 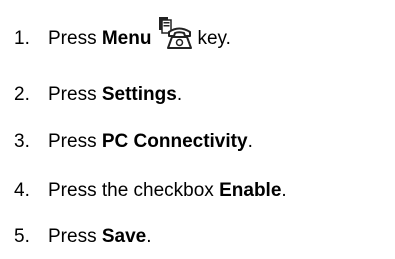 I want to click on step-keyword: Save, so click(x=124, y=236).